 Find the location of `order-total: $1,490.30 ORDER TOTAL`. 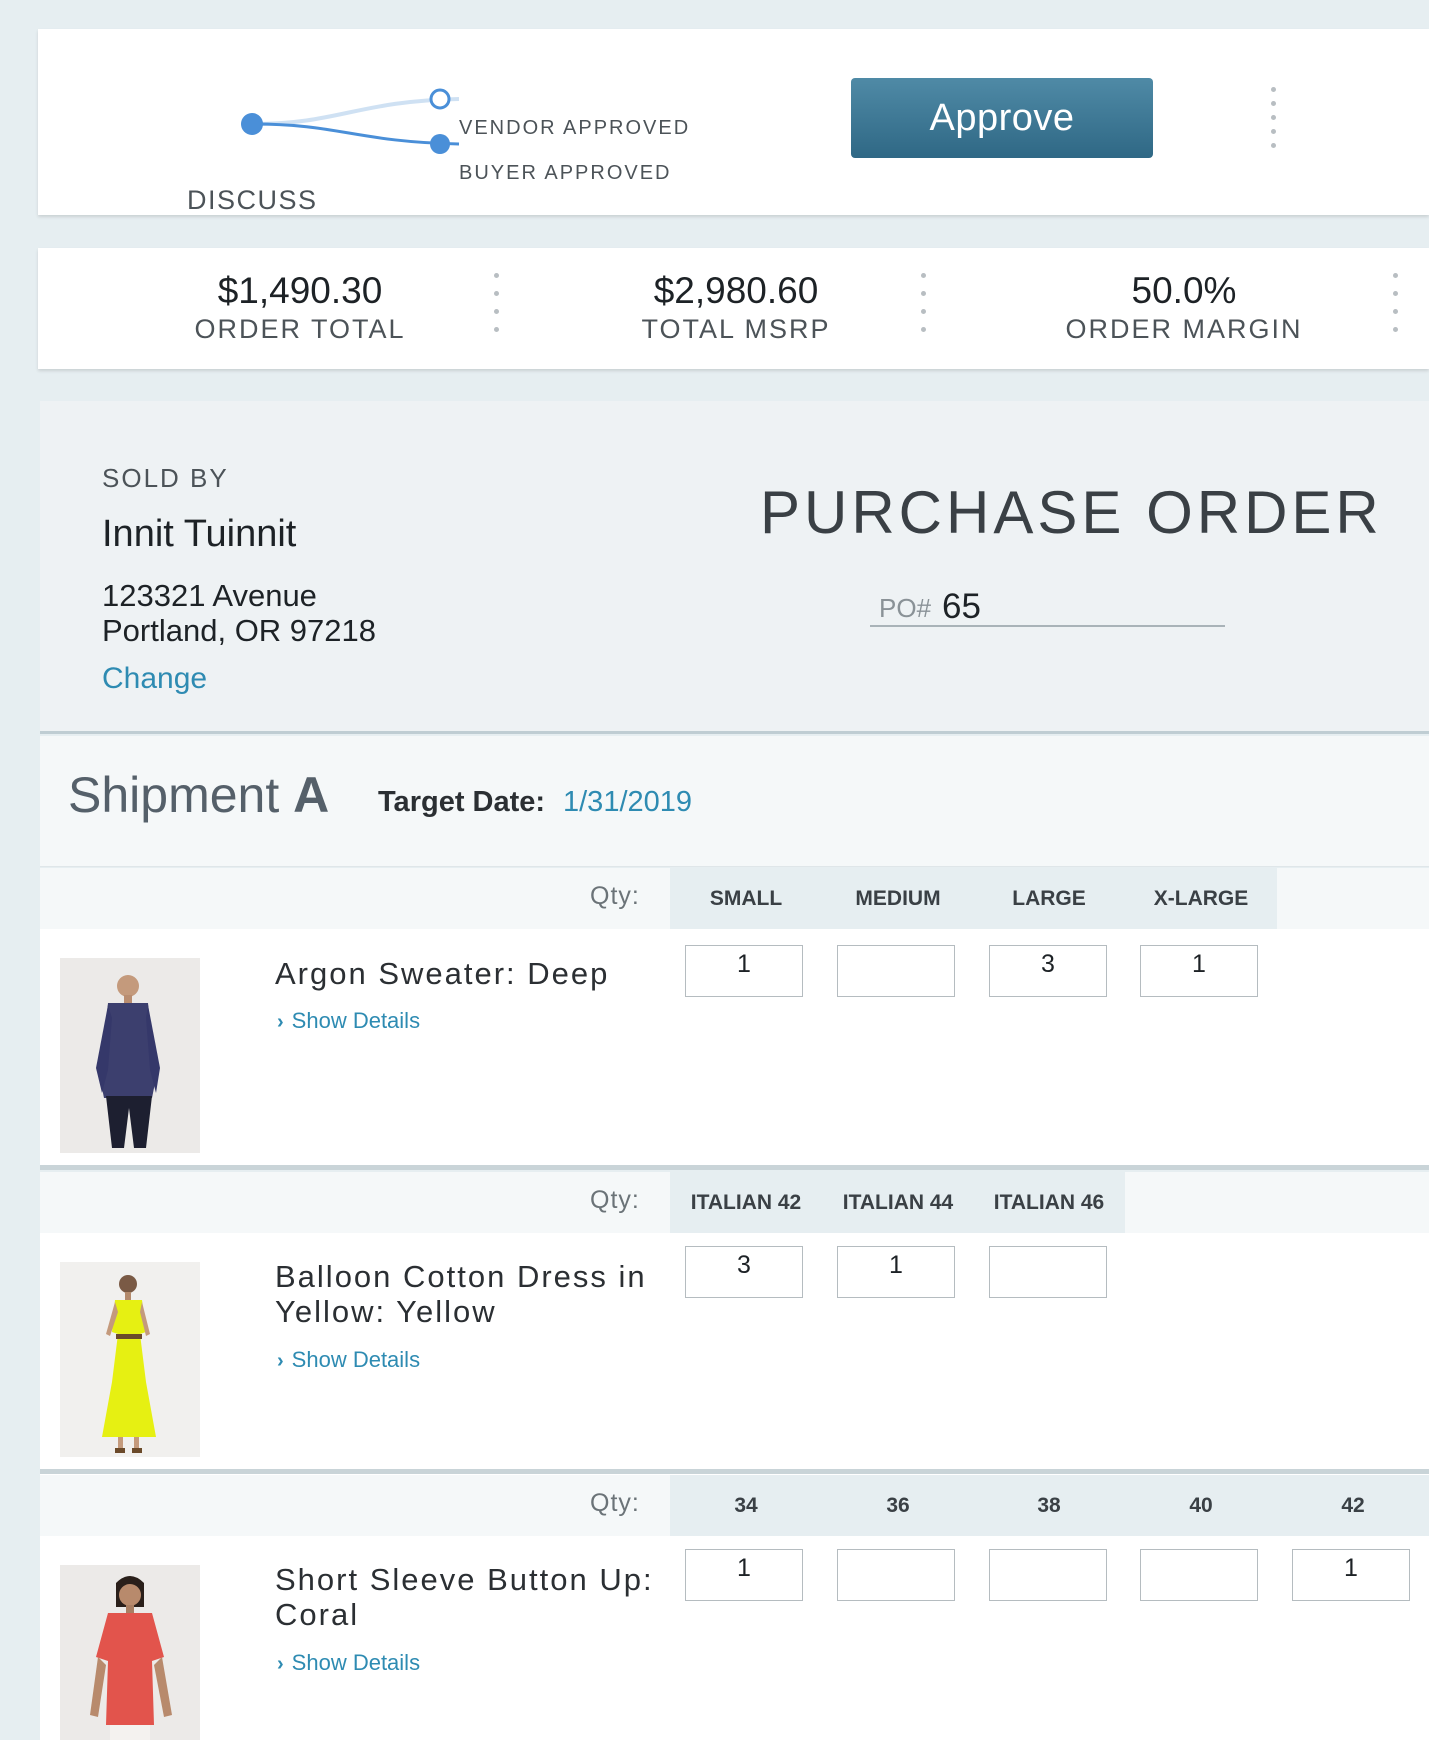

order-total: $1,490.30 ORDER TOTAL is located at coordinates (300, 306).